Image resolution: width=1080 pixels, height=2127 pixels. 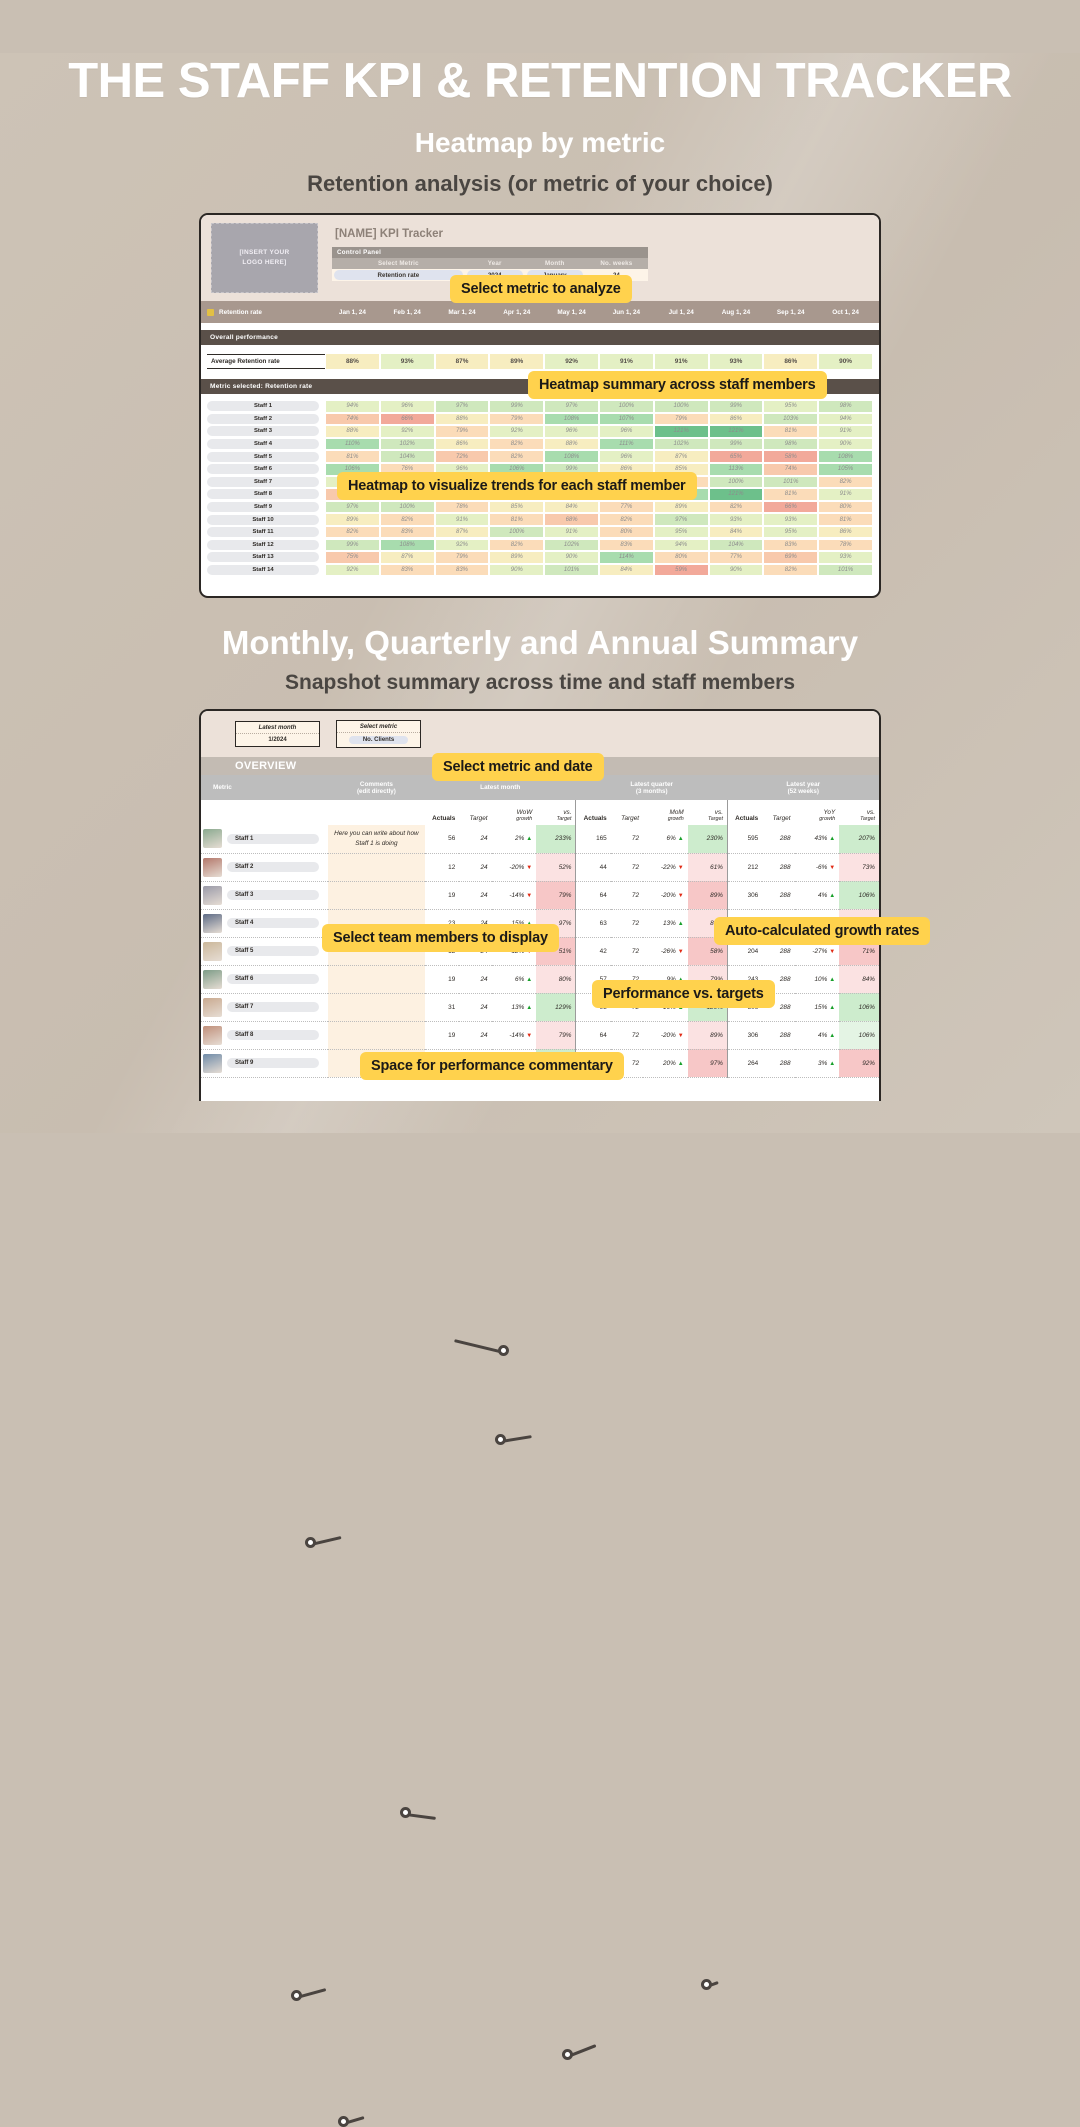 I want to click on staff-cell: Staff 8, so click(x=265, y=1035).